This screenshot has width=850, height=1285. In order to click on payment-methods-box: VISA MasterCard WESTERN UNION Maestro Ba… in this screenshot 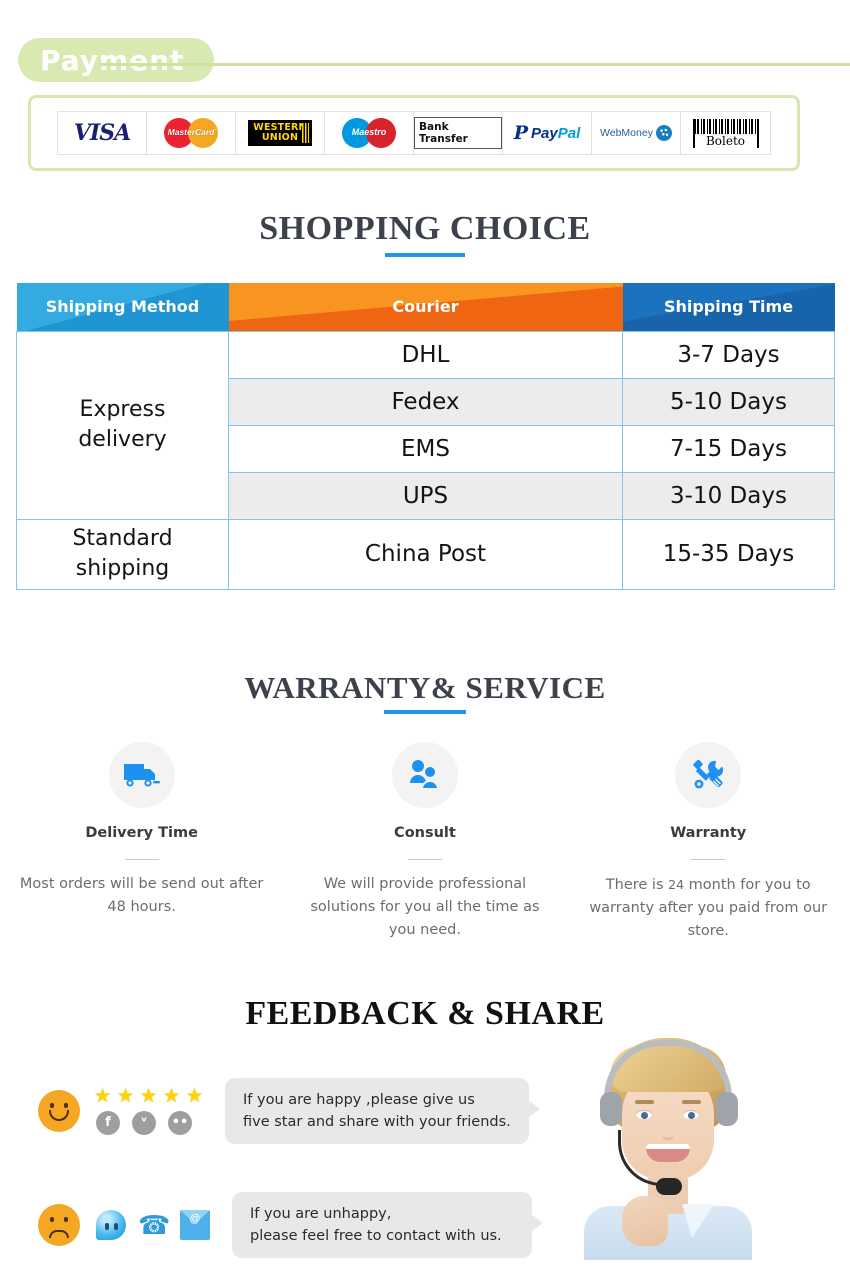, I will do `click(414, 133)`.